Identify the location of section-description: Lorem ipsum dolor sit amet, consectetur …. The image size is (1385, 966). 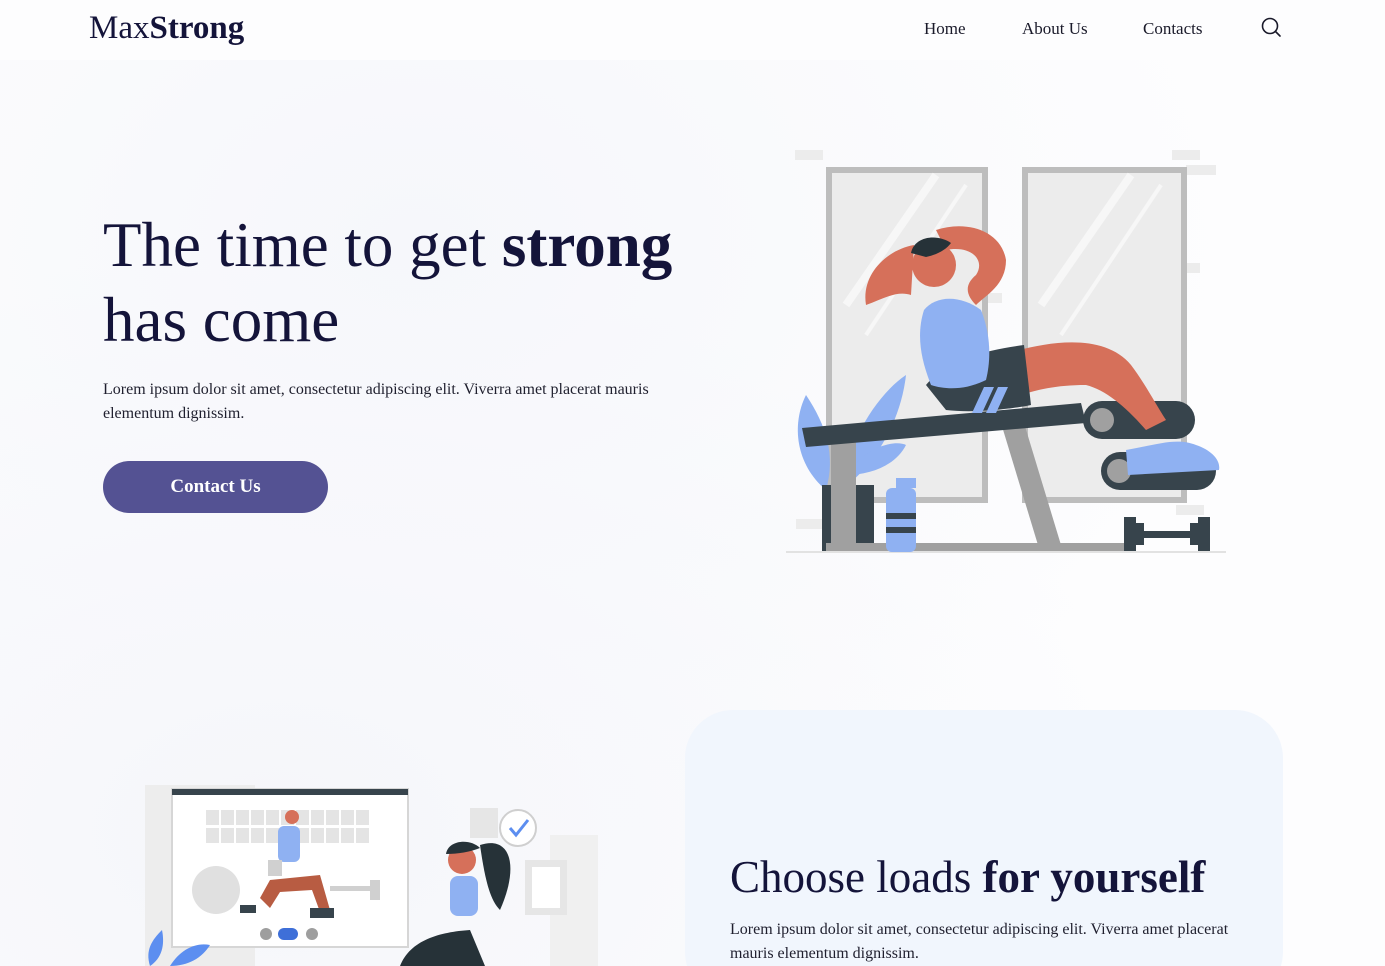
(979, 941).